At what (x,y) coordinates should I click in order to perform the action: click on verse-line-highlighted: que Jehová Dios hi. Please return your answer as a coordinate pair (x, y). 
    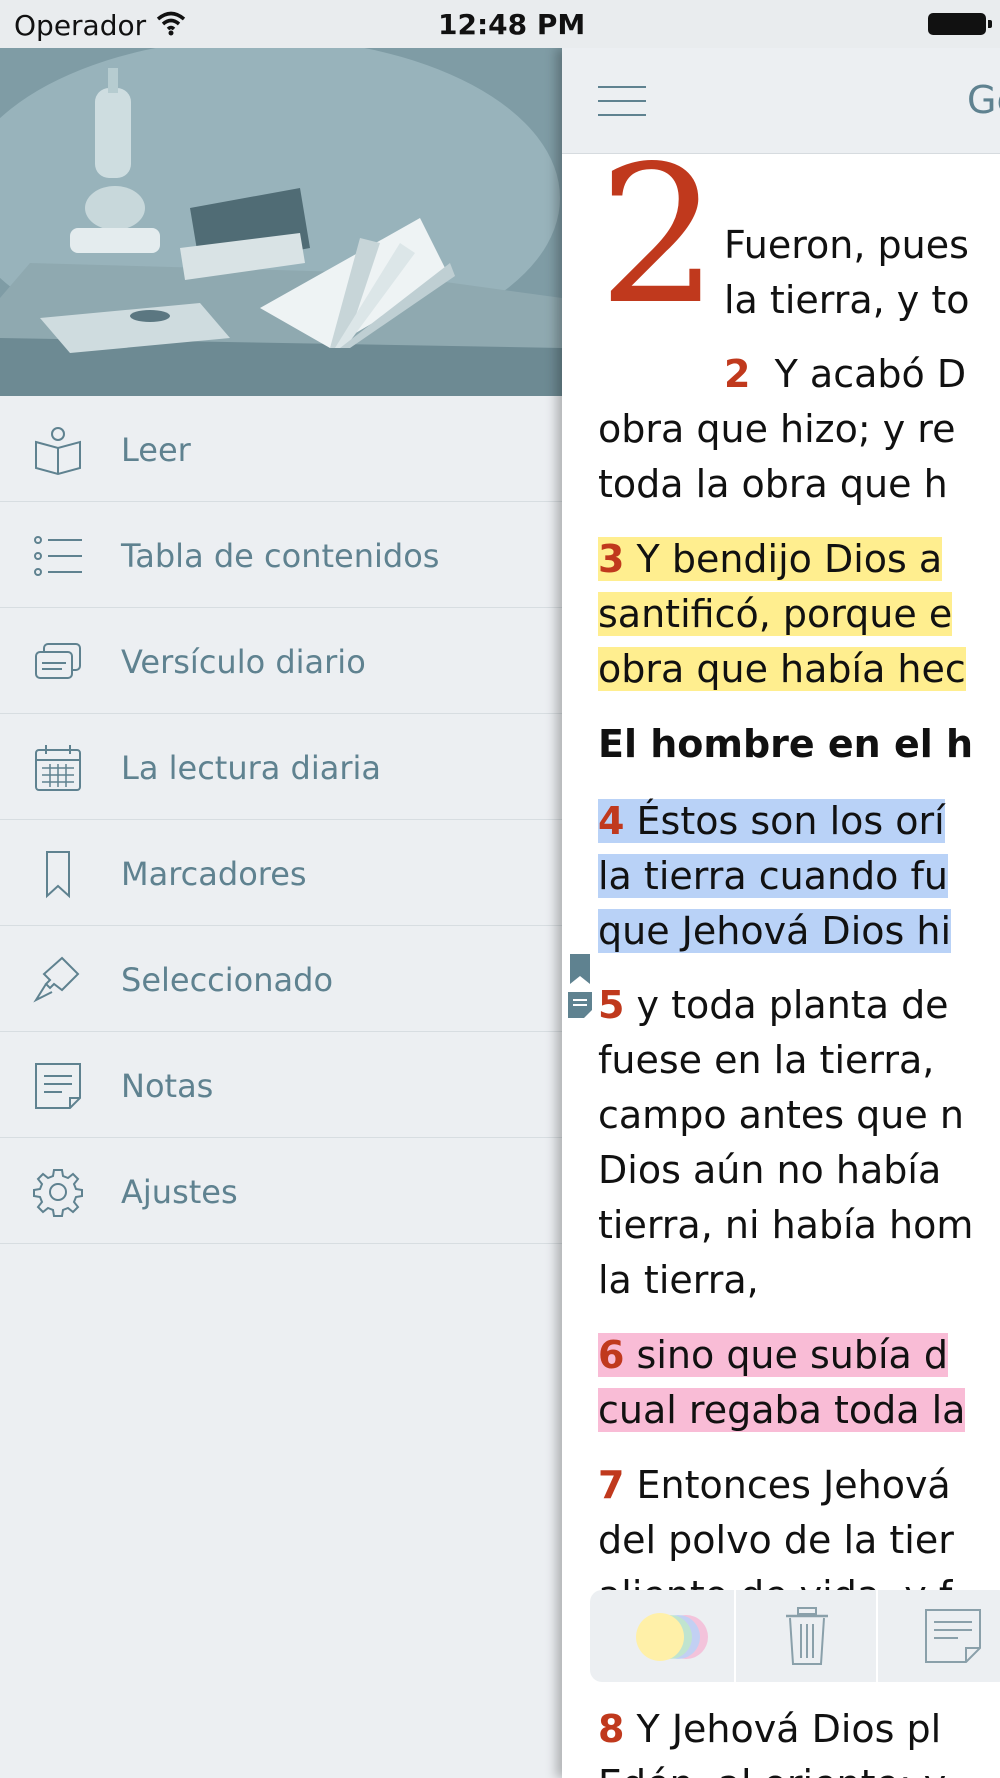
    Looking at the image, I should click on (775, 931).